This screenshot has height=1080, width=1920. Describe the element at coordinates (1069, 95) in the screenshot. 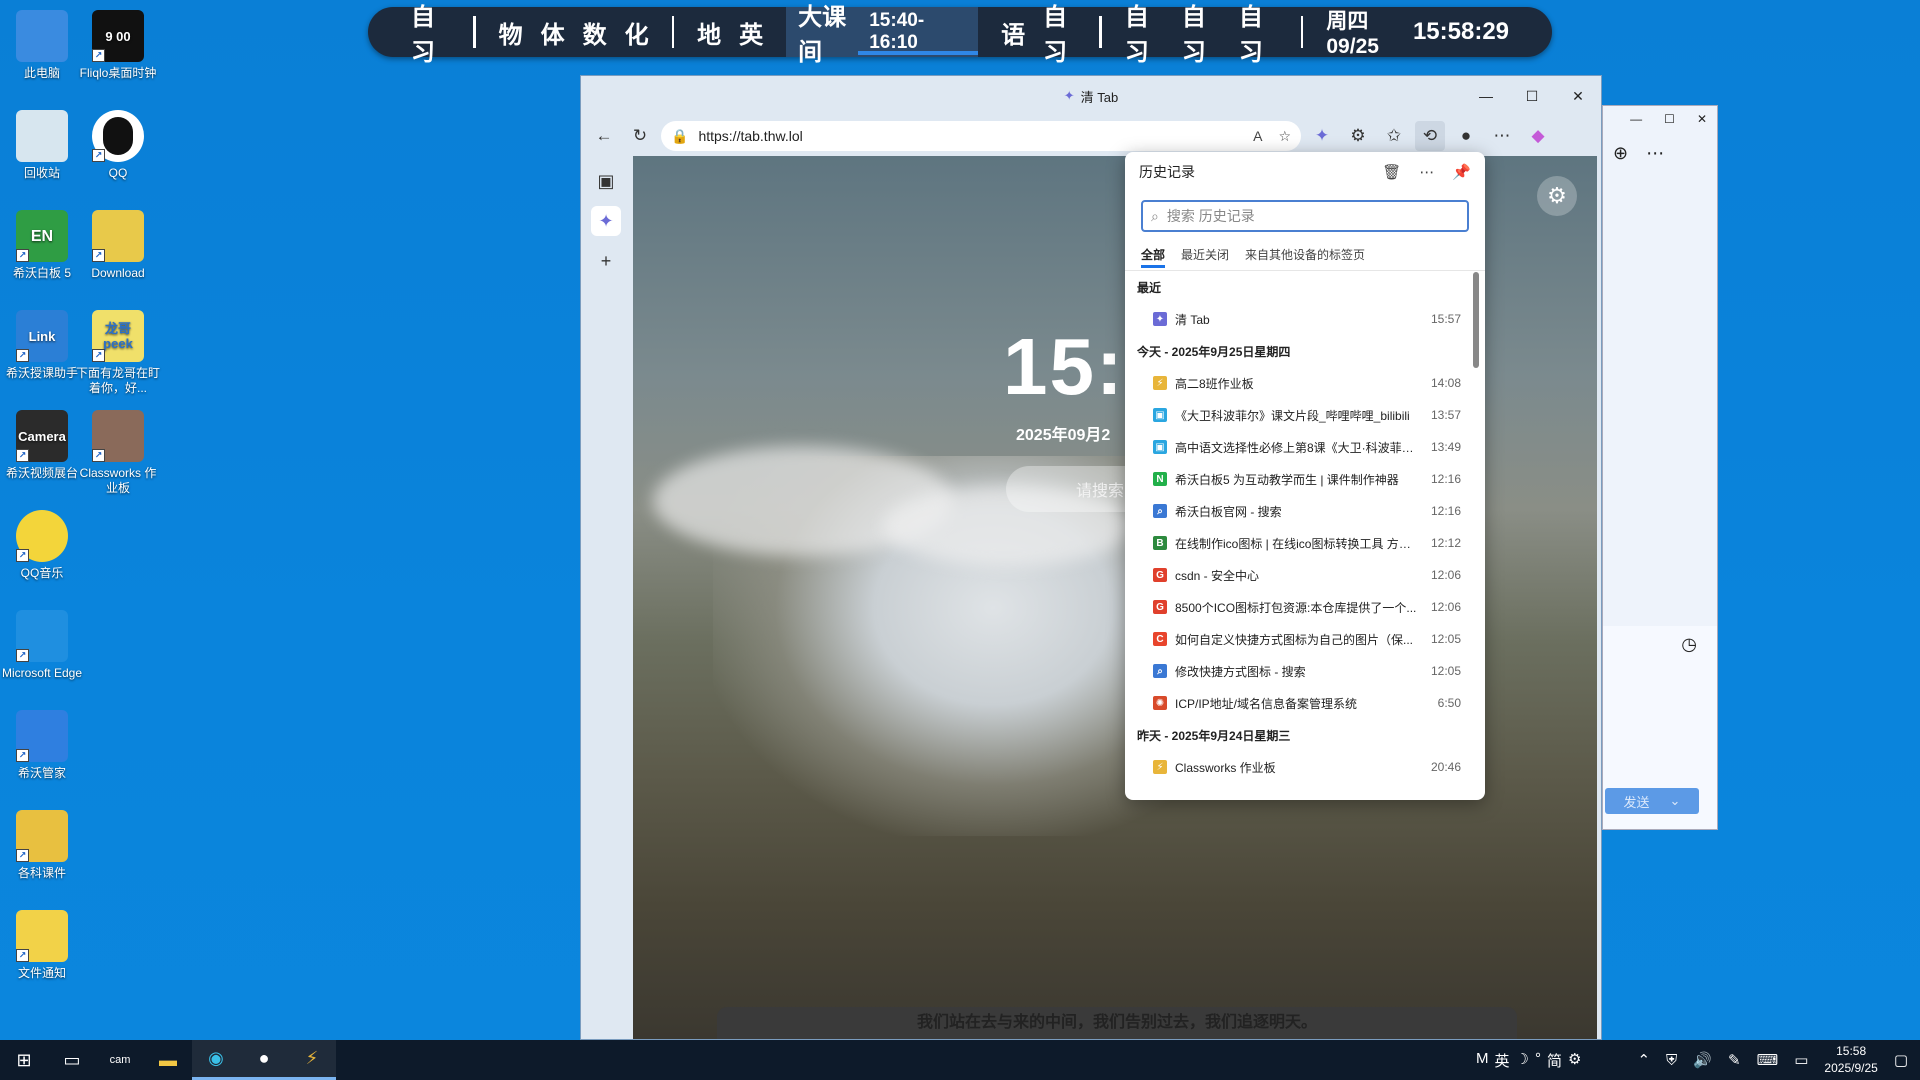

I see `tab-favicon-icon: ✦` at that location.